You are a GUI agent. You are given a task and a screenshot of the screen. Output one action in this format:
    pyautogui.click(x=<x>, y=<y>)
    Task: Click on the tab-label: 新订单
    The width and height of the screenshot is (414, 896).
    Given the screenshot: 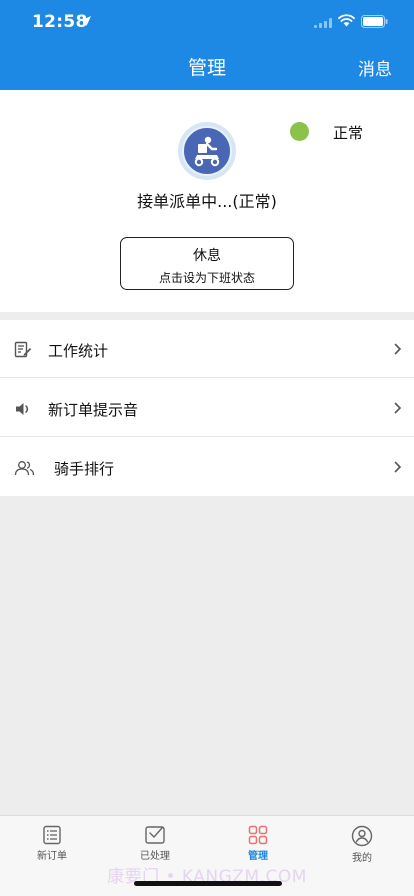 What is the action you would take?
    pyautogui.click(x=52, y=856)
    